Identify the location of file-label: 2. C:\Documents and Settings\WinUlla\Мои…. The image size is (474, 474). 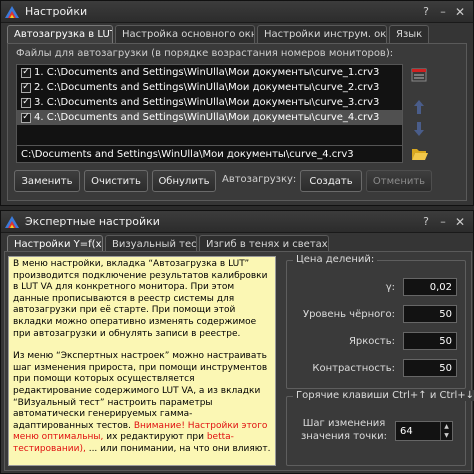
(207, 87).